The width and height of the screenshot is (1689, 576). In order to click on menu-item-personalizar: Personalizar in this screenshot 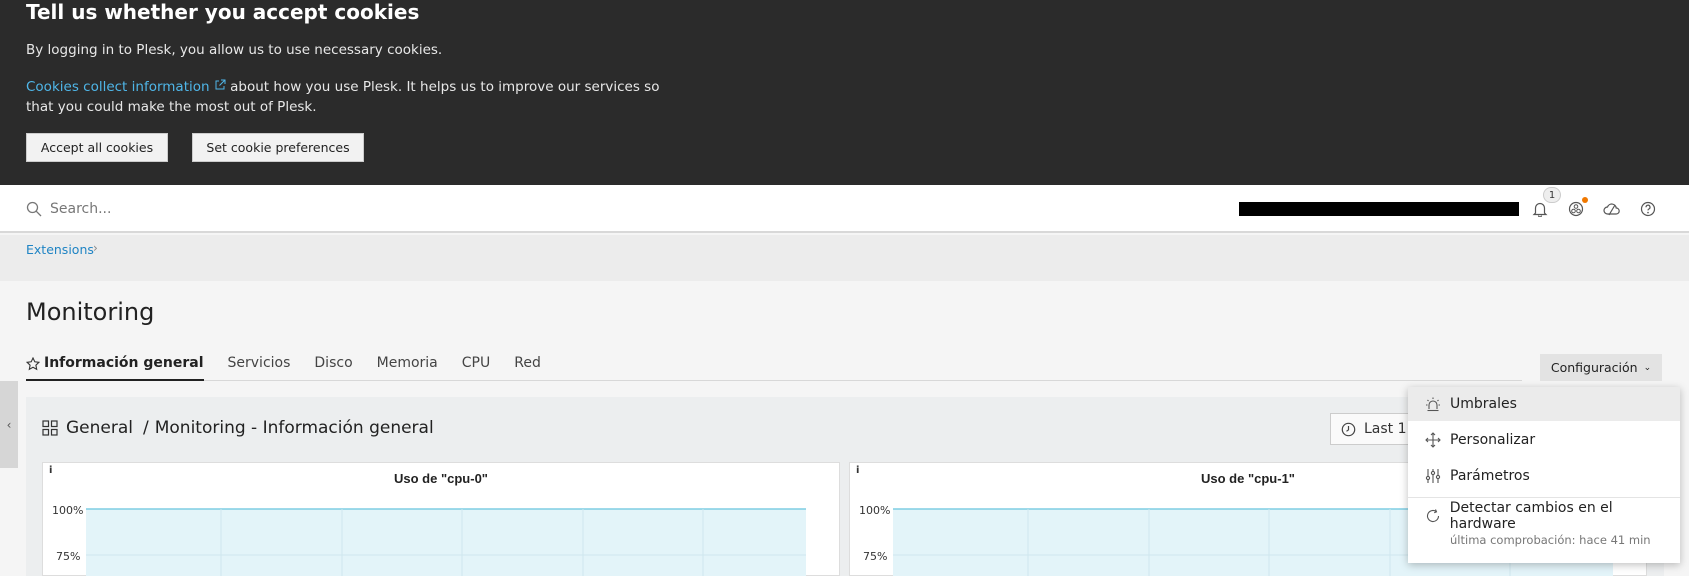, I will do `click(1544, 440)`.